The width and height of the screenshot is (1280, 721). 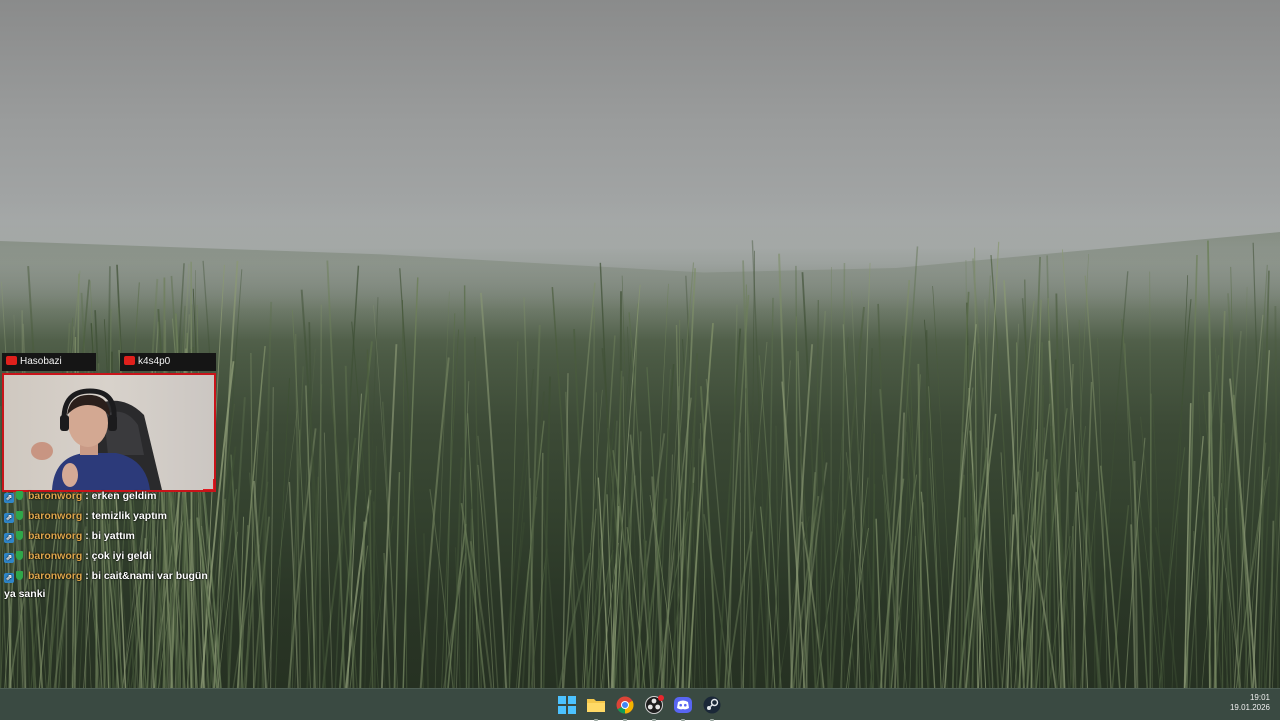 I want to click on system-clock: 19:01 19.01.2026, so click(x=1250, y=703).